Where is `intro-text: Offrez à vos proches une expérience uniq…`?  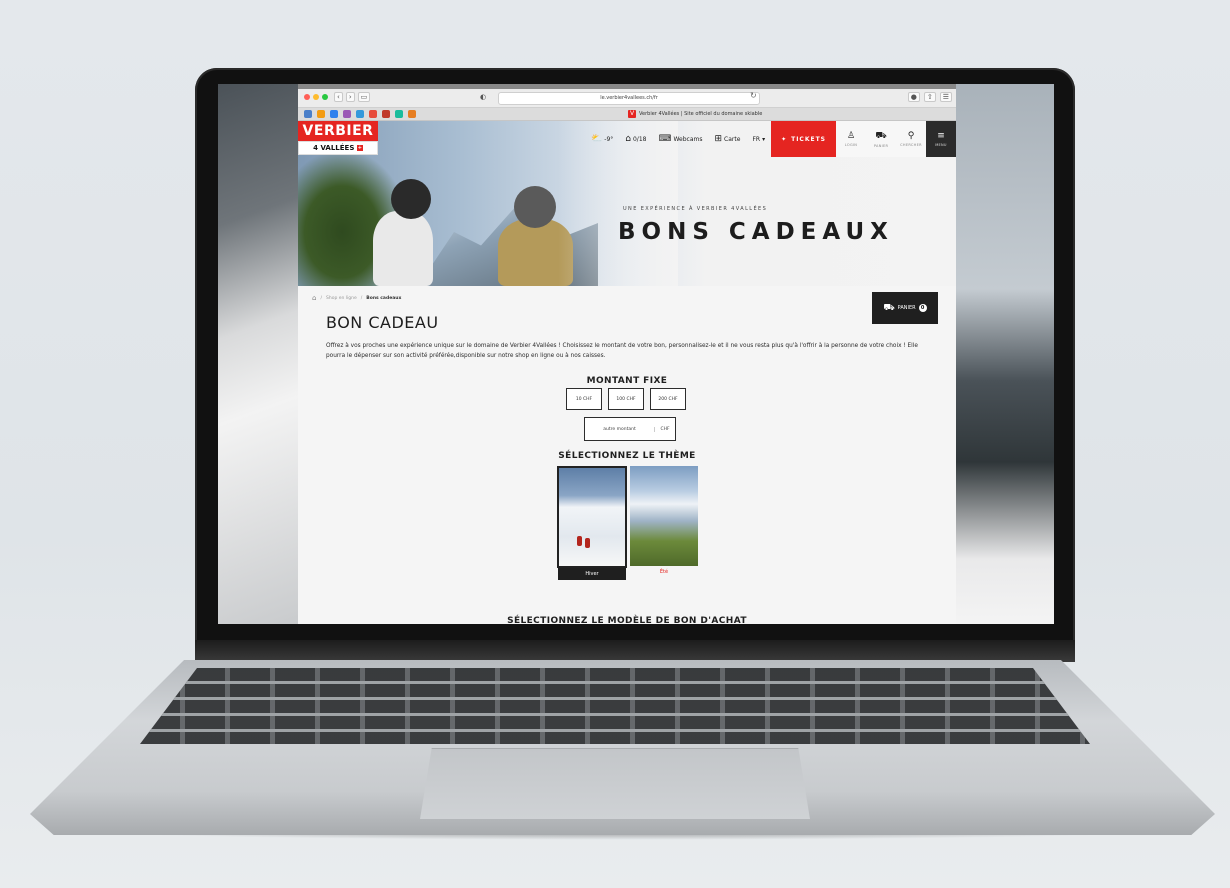
intro-text: Offrez à vos proches une expérience uniq… is located at coordinates (622, 351).